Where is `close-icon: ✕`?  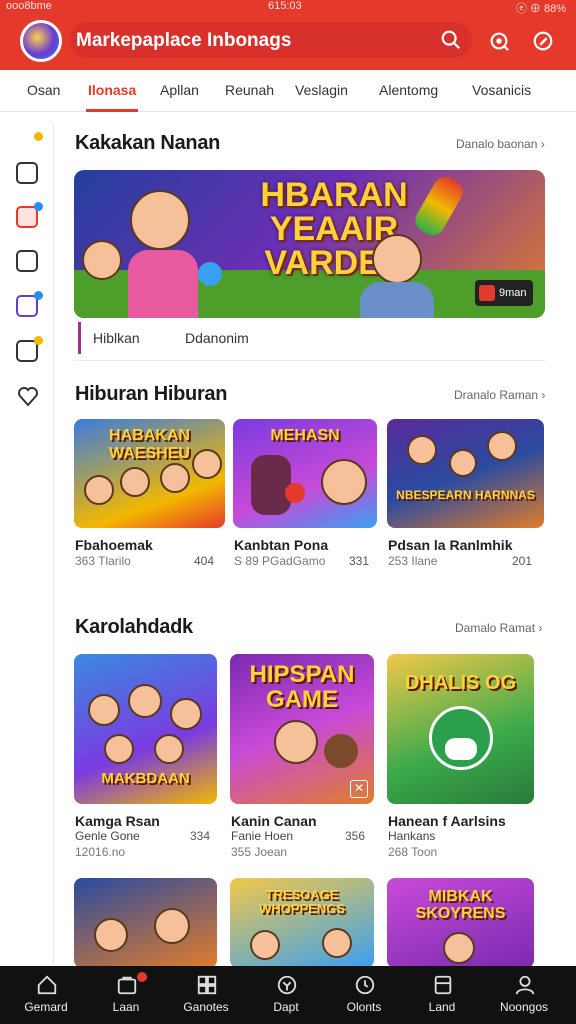
close-icon: ✕ is located at coordinates (359, 789).